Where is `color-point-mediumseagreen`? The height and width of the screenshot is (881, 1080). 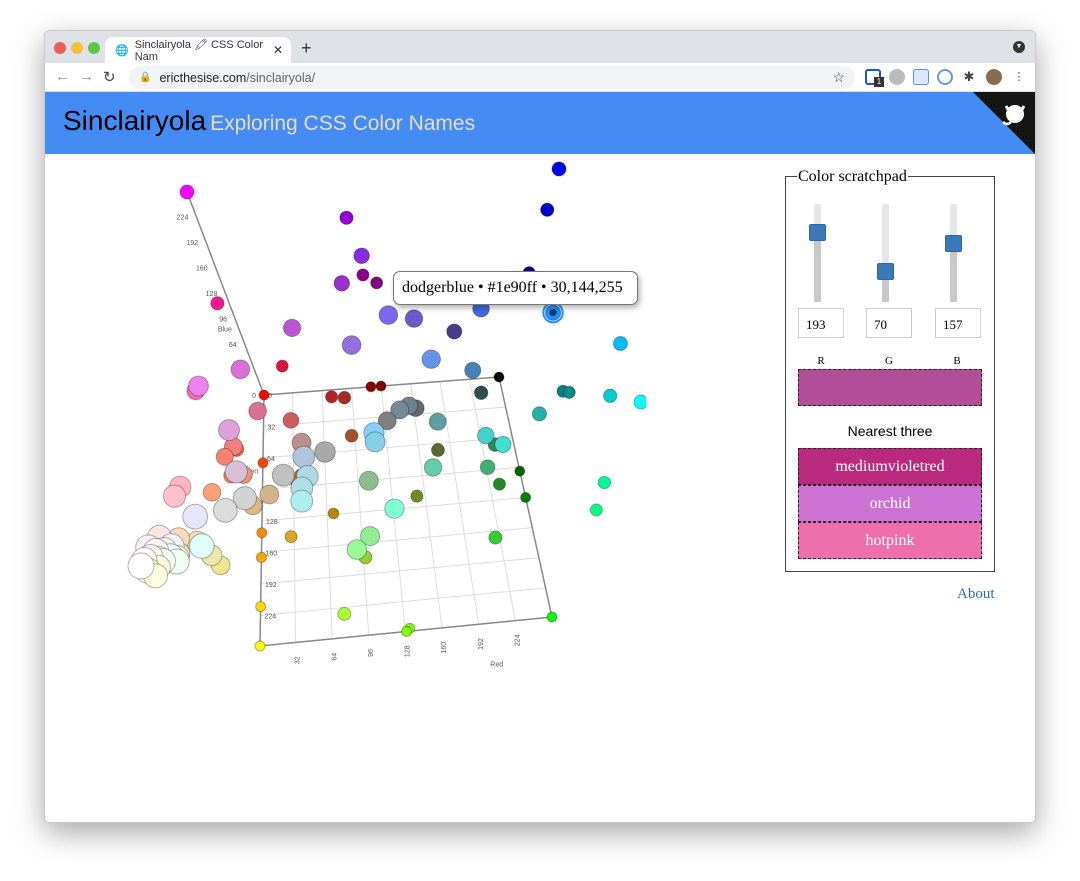
color-point-mediumseagreen is located at coordinates (487, 467).